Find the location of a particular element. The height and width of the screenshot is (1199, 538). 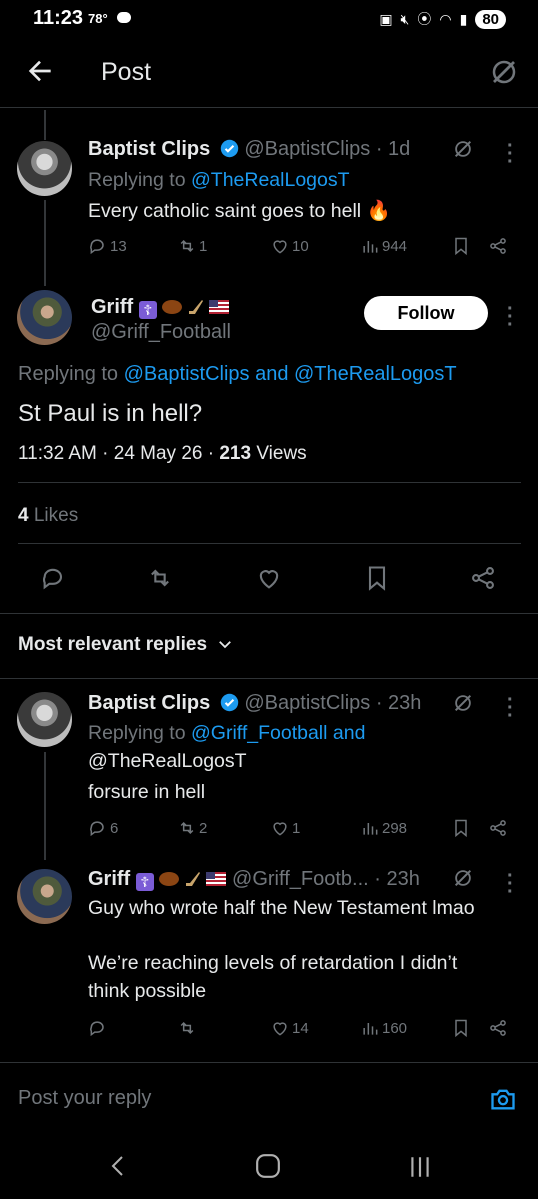

sort-replies-dropdown: Most relevant replies is located at coordinates (126, 645).